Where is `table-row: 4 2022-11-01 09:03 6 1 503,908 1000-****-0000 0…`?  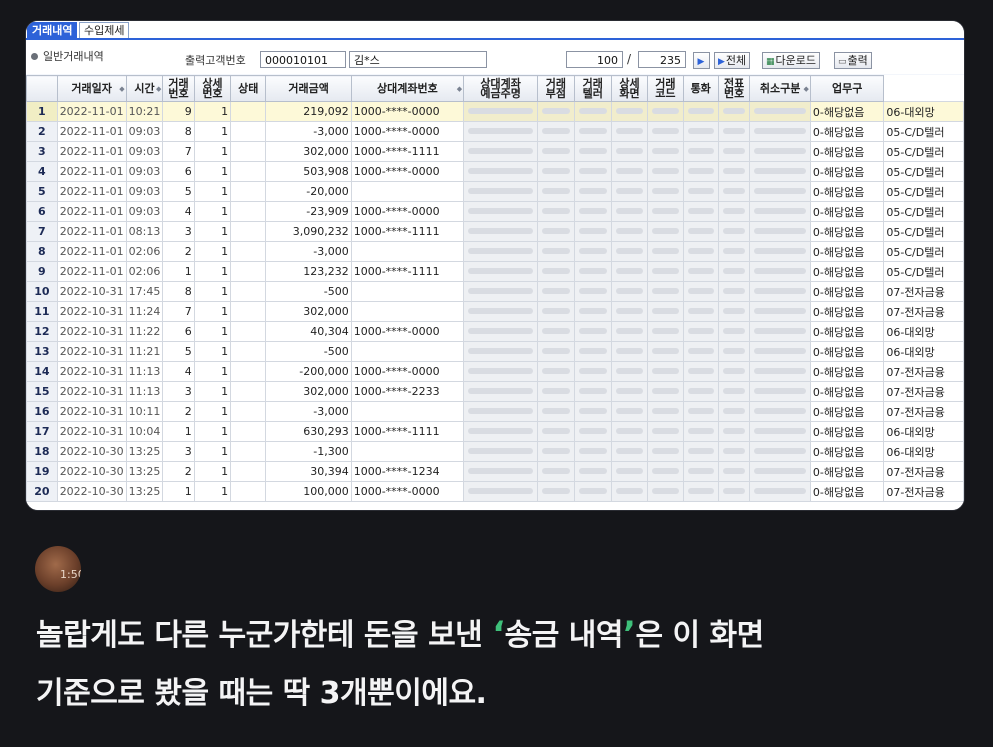 table-row: 4 2022-11-01 09:03 6 1 503,908 1000-****-0000 0… is located at coordinates (495, 171).